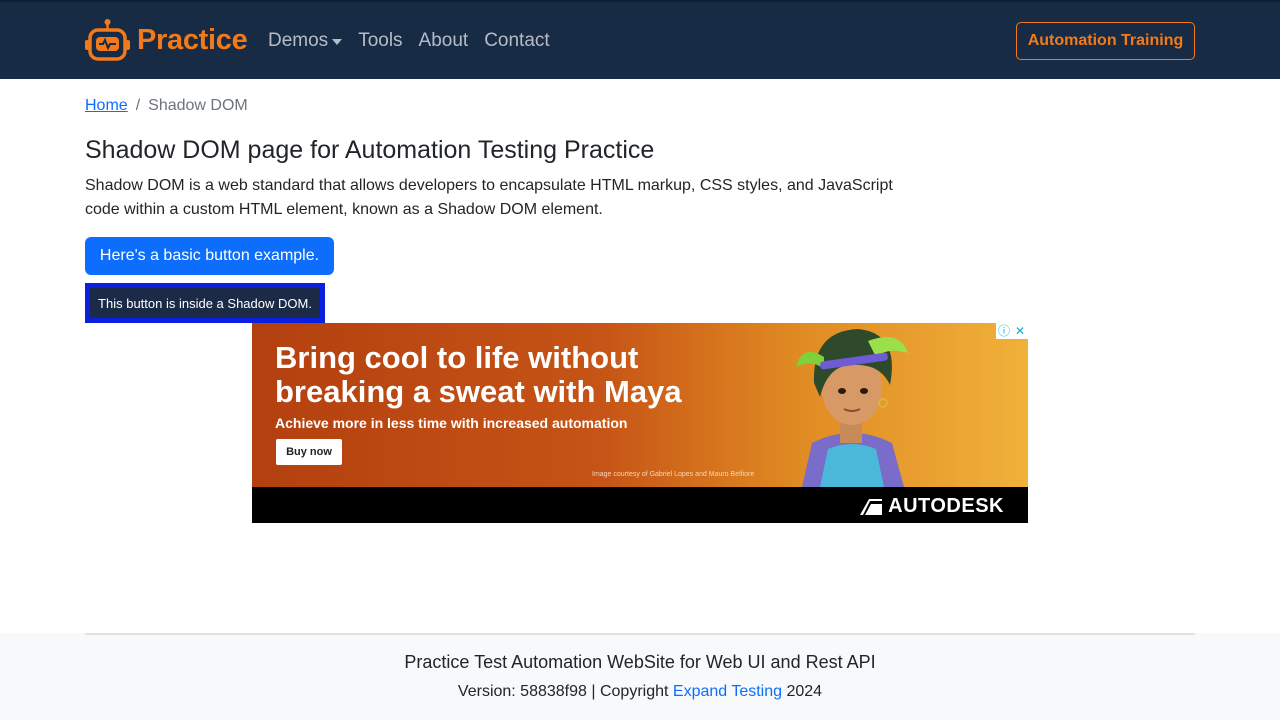  What do you see at coordinates (1020, 331) in the screenshot?
I see `ad-close-icon: ✕` at bounding box center [1020, 331].